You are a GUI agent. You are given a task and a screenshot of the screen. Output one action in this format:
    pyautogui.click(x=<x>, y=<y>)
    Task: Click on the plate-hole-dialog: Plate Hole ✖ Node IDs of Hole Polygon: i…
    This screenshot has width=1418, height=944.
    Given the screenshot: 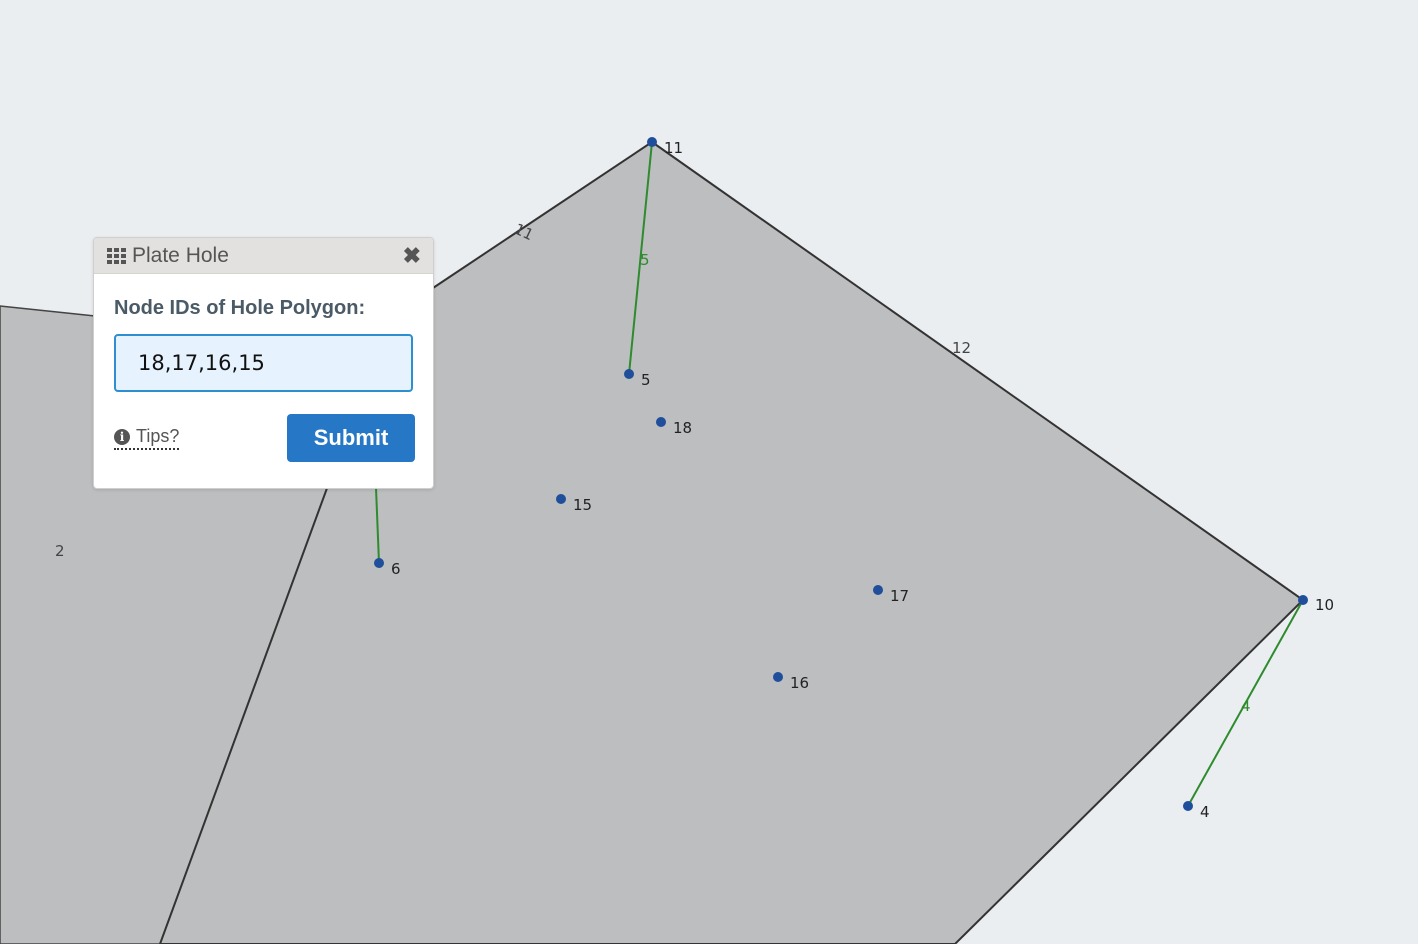 What is the action you would take?
    pyautogui.click(x=263, y=363)
    